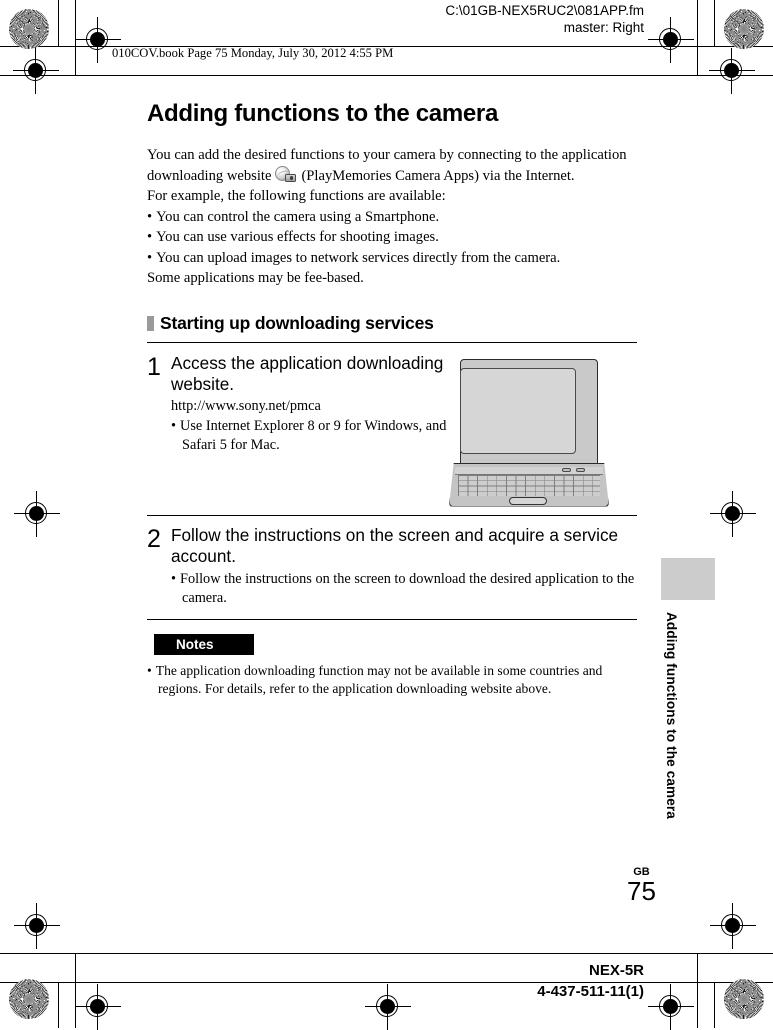 Image resolution: width=773 pixels, height=1030 pixels. Describe the element at coordinates (36, 71) in the screenshot. I see `registration-crosshair-top-center` at that location.